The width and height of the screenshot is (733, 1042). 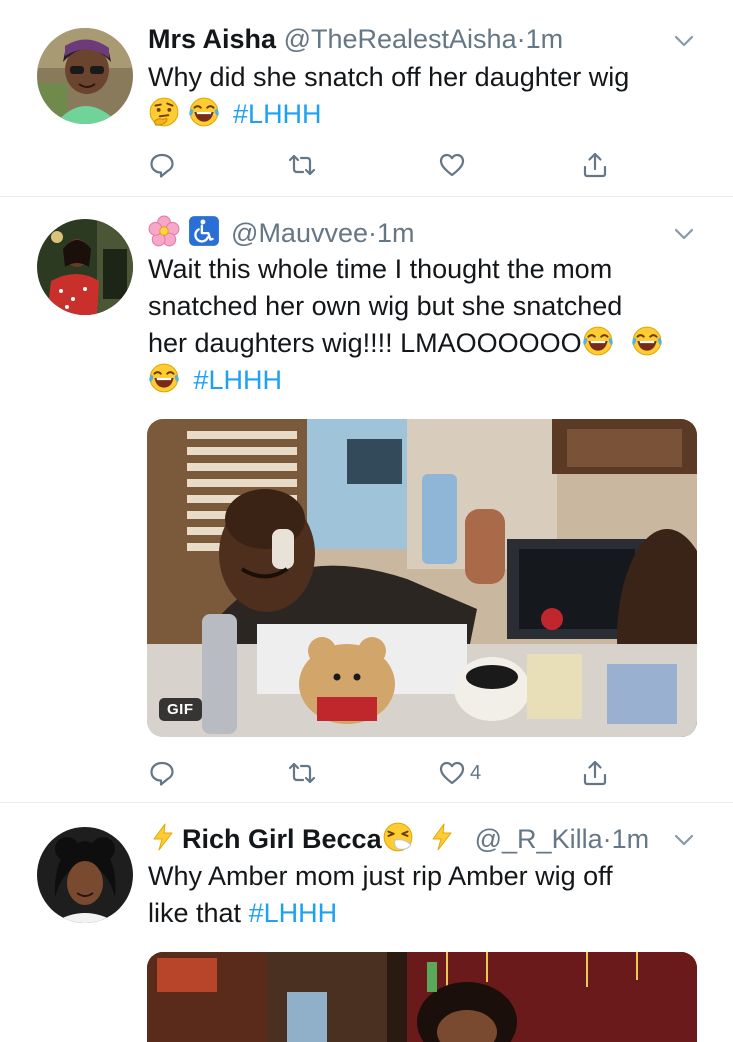 What do you see at coordinates (299, 233) in the screenshot?
I see `handle: @Mauvvee` at bounding box center [299, 233].